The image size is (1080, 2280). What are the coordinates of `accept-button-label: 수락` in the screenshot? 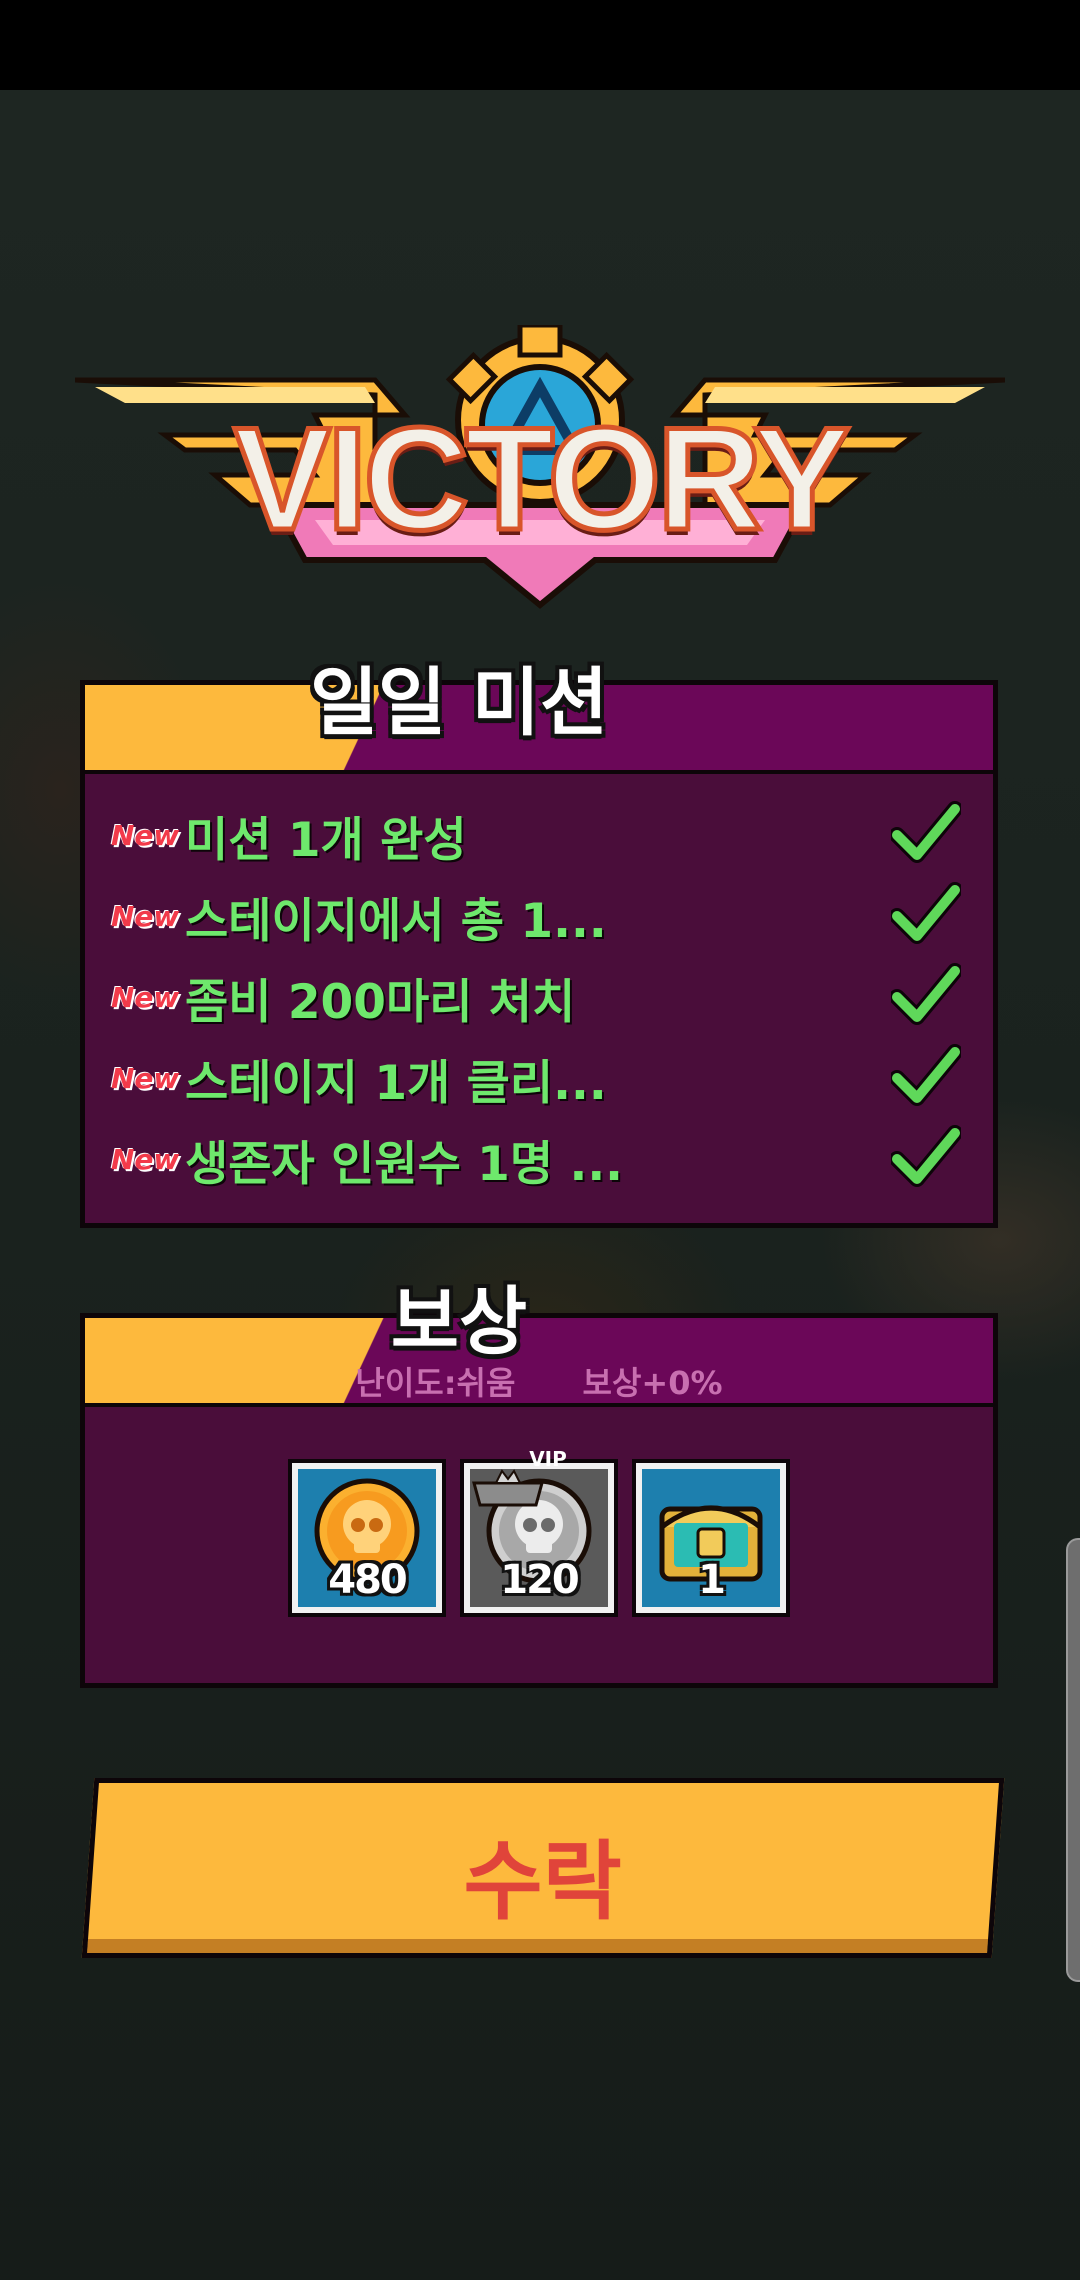 It's located at (542, 1882).